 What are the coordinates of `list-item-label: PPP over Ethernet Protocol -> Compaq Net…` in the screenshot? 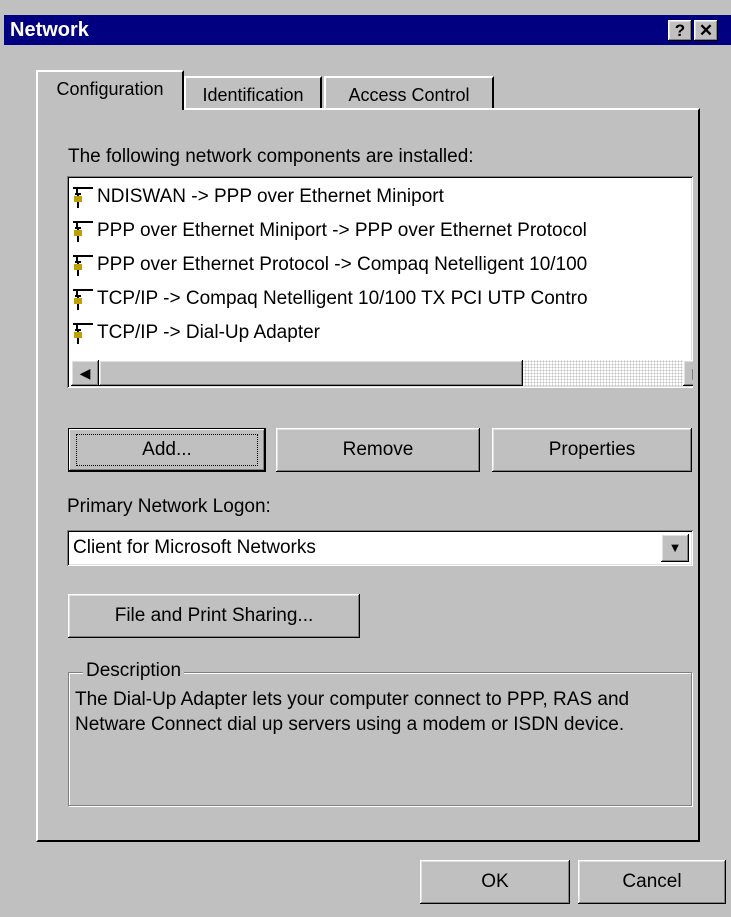 It's located at (342, 264).